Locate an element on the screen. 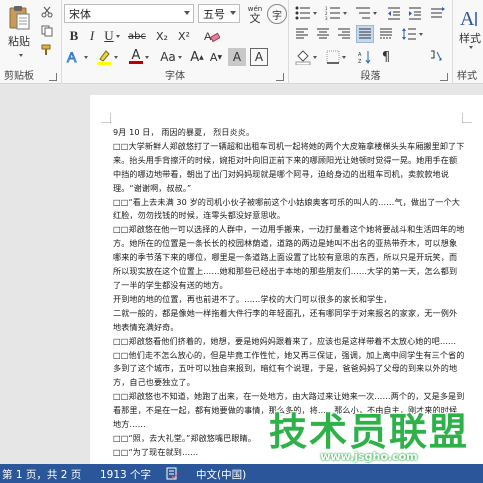 The image size is (483, 483). bullets-button is located at coordinates (306, 13).